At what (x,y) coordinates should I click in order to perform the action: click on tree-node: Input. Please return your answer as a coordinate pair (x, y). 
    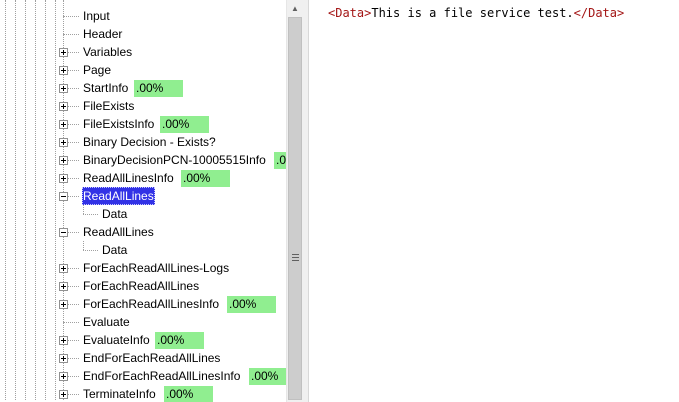
    Looking at the image, I should click on (143, 16).